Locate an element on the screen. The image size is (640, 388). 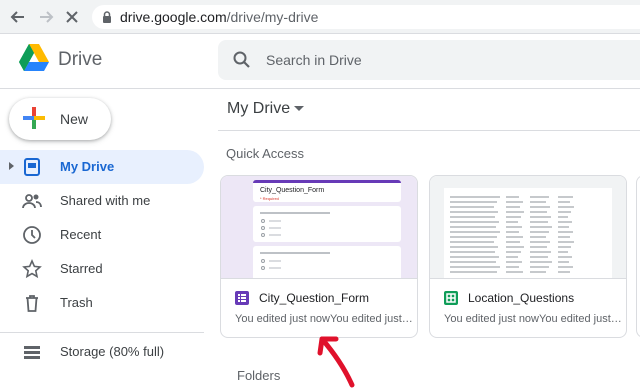
header-divider is located at coordinates (320, 88).